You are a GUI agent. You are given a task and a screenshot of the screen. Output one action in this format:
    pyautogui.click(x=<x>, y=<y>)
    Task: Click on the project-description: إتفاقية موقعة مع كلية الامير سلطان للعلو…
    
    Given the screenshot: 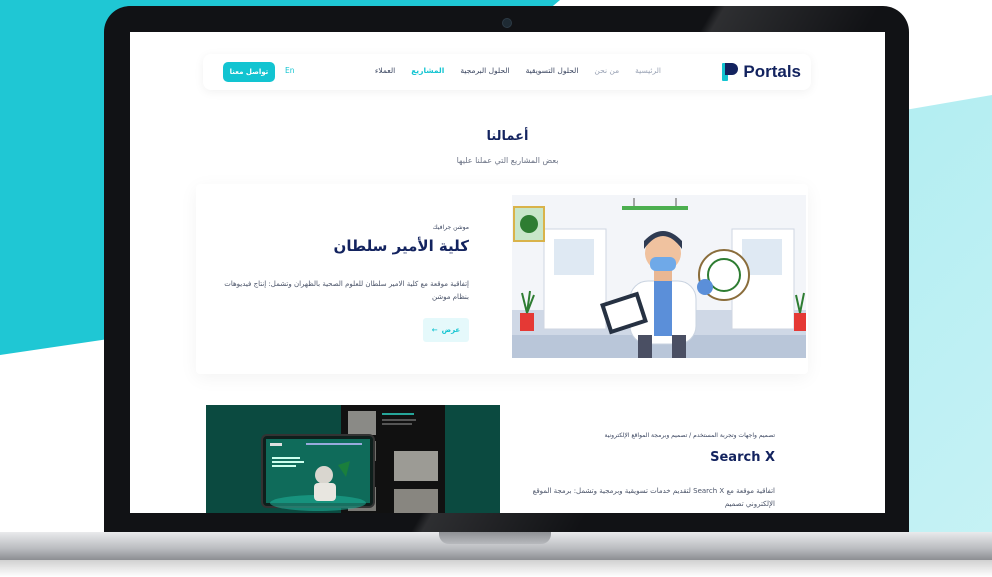 What is the action you would take?
    pyautogui.click(x=346, y=290)
    